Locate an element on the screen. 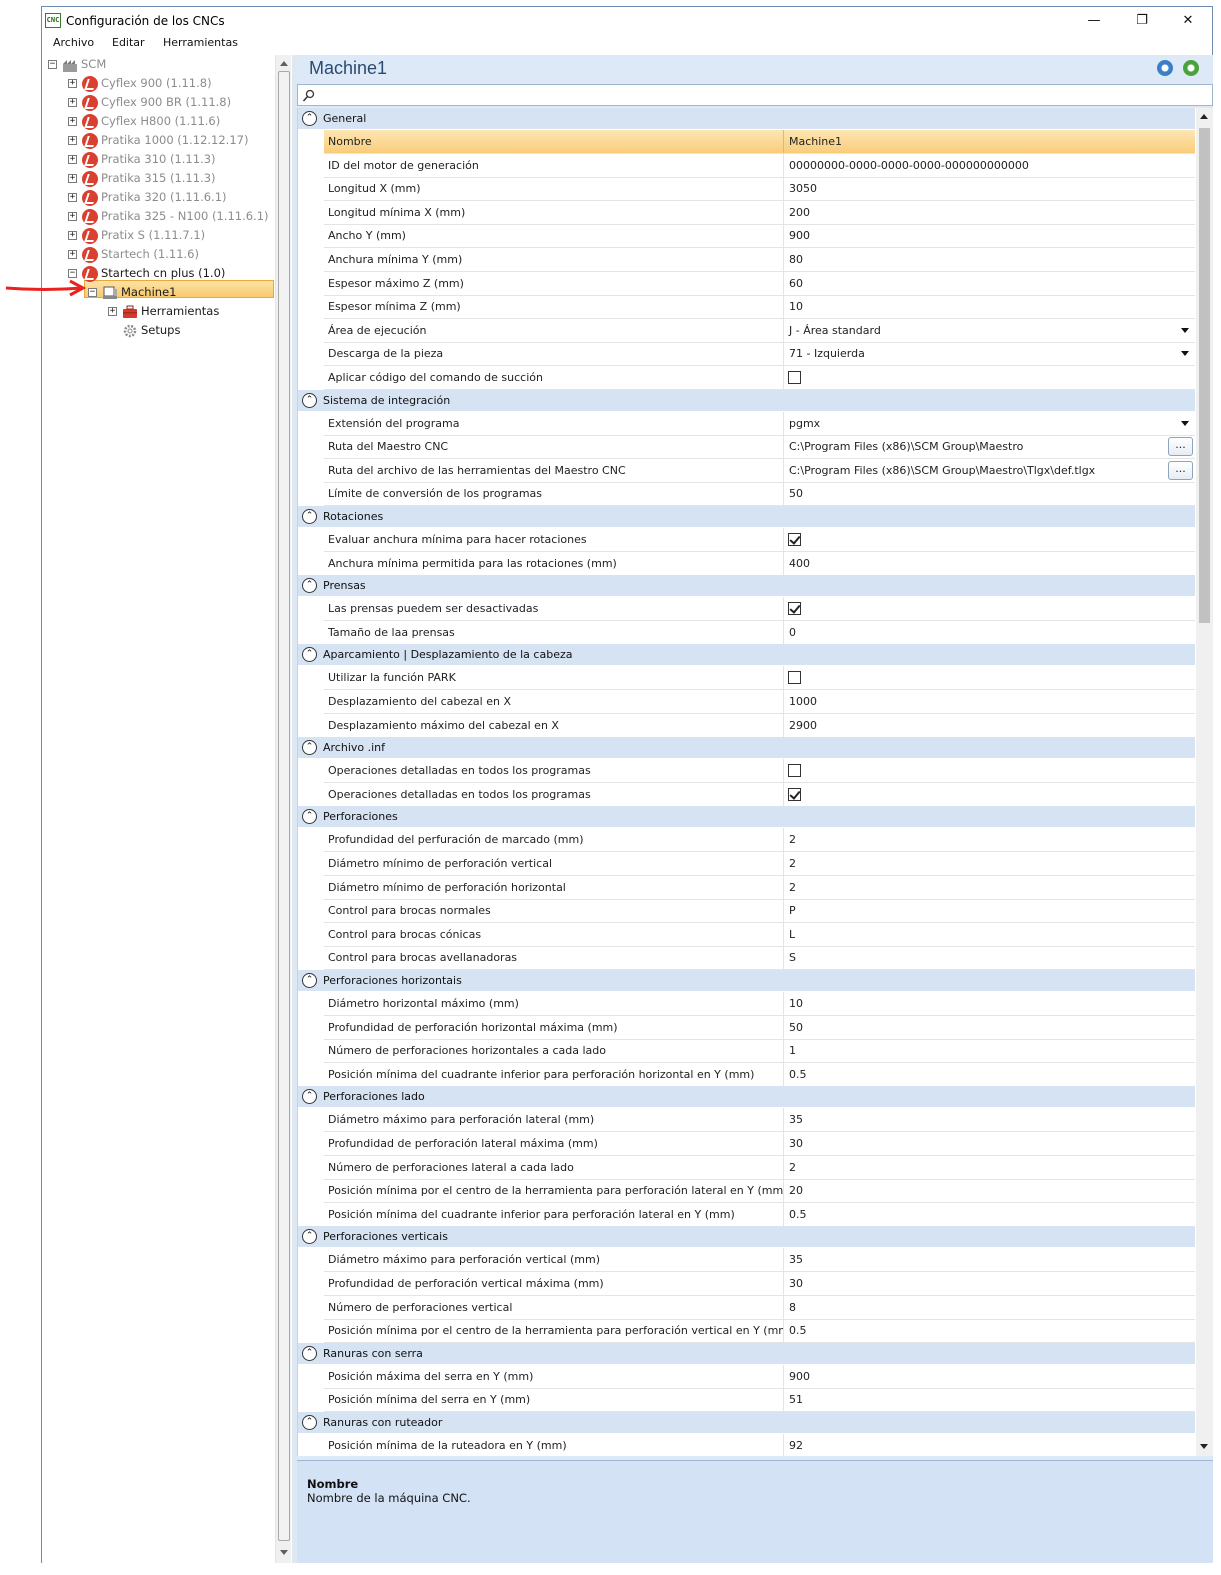  category-header: ⌃ Ranuras con ruteador is located at coordinates (746, 1422).